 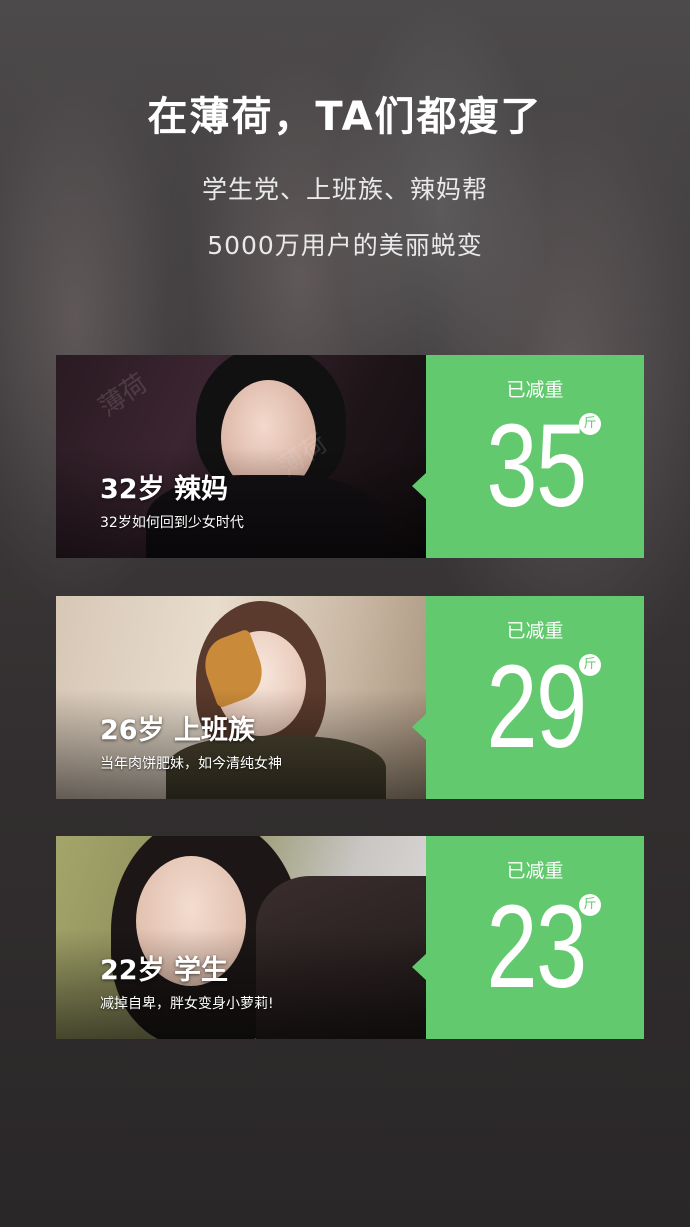 I want to click on weight-lost-value: 23, so click(x=536, y=947).